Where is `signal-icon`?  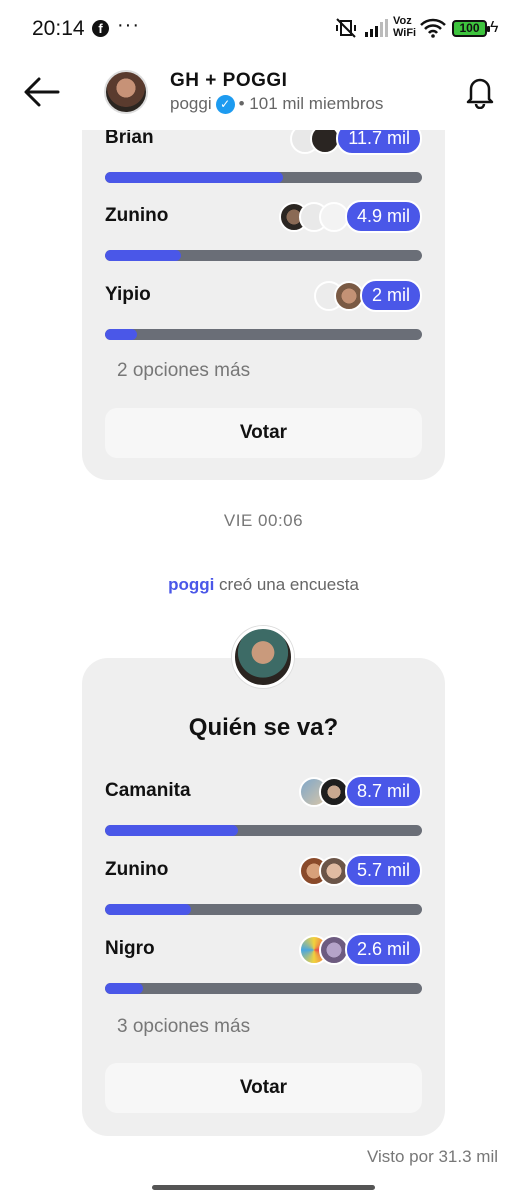 signal-icon is located at coordinates (376, 28).